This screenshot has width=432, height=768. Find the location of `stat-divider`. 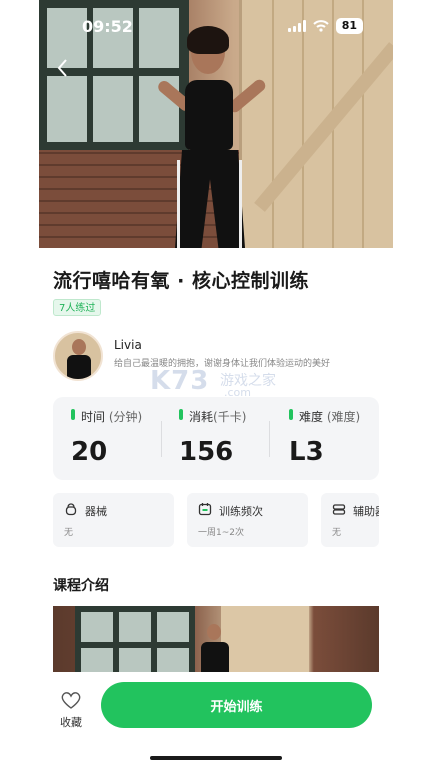

stat-divider is located at coordinates (269, 439).